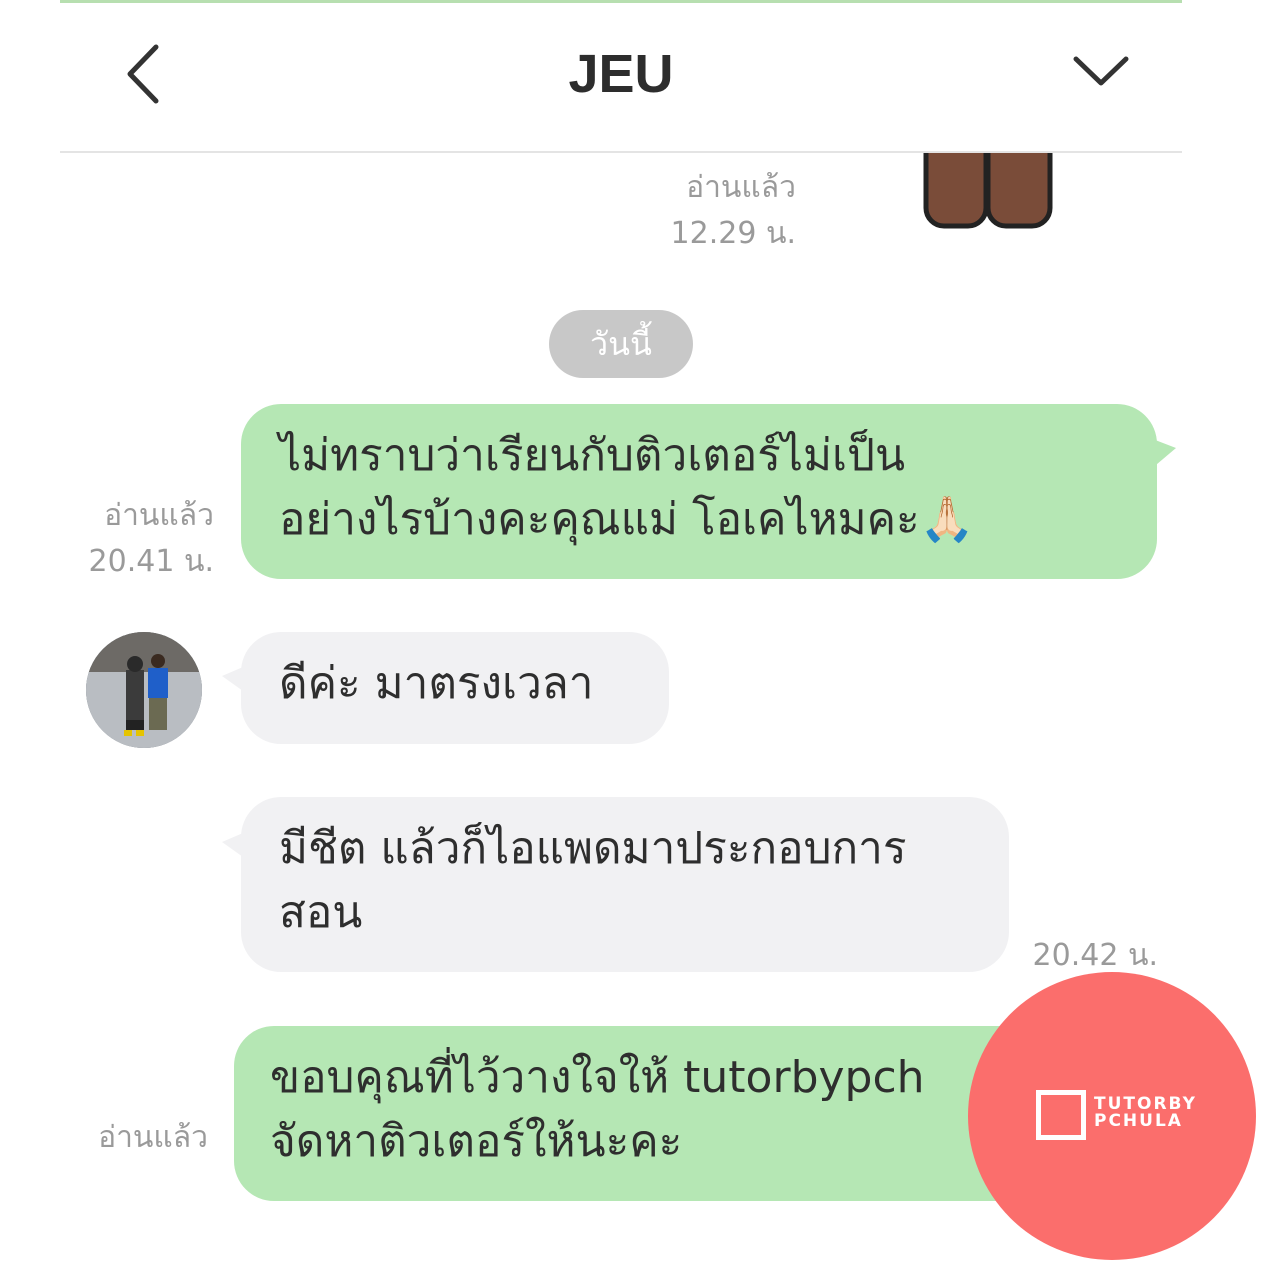 The height and width of the screenshot is (1280, 1280). What do you see at coordinates (627, 519) in the screenshot?
I see `message-line: อย่างไรบ้างคะคุณแม่ โอเคไหมคะ🙏🏻` at bounding box center [627, 519].